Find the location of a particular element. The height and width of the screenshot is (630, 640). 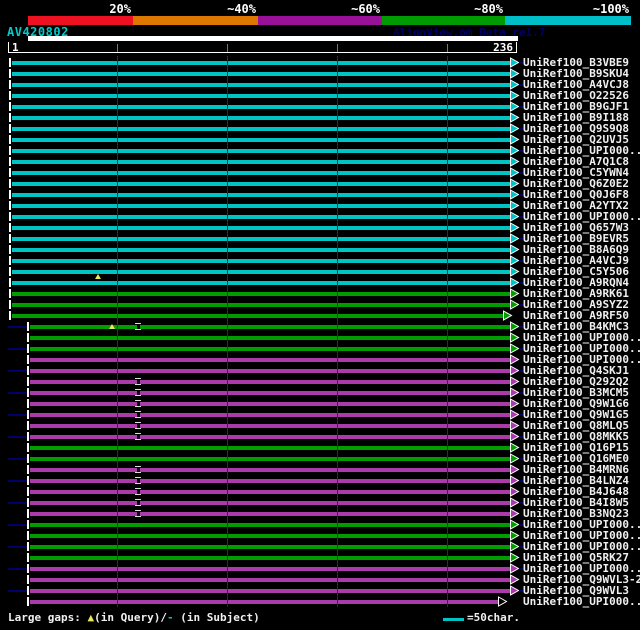

query-ruler is located at coordinates (262, 52).